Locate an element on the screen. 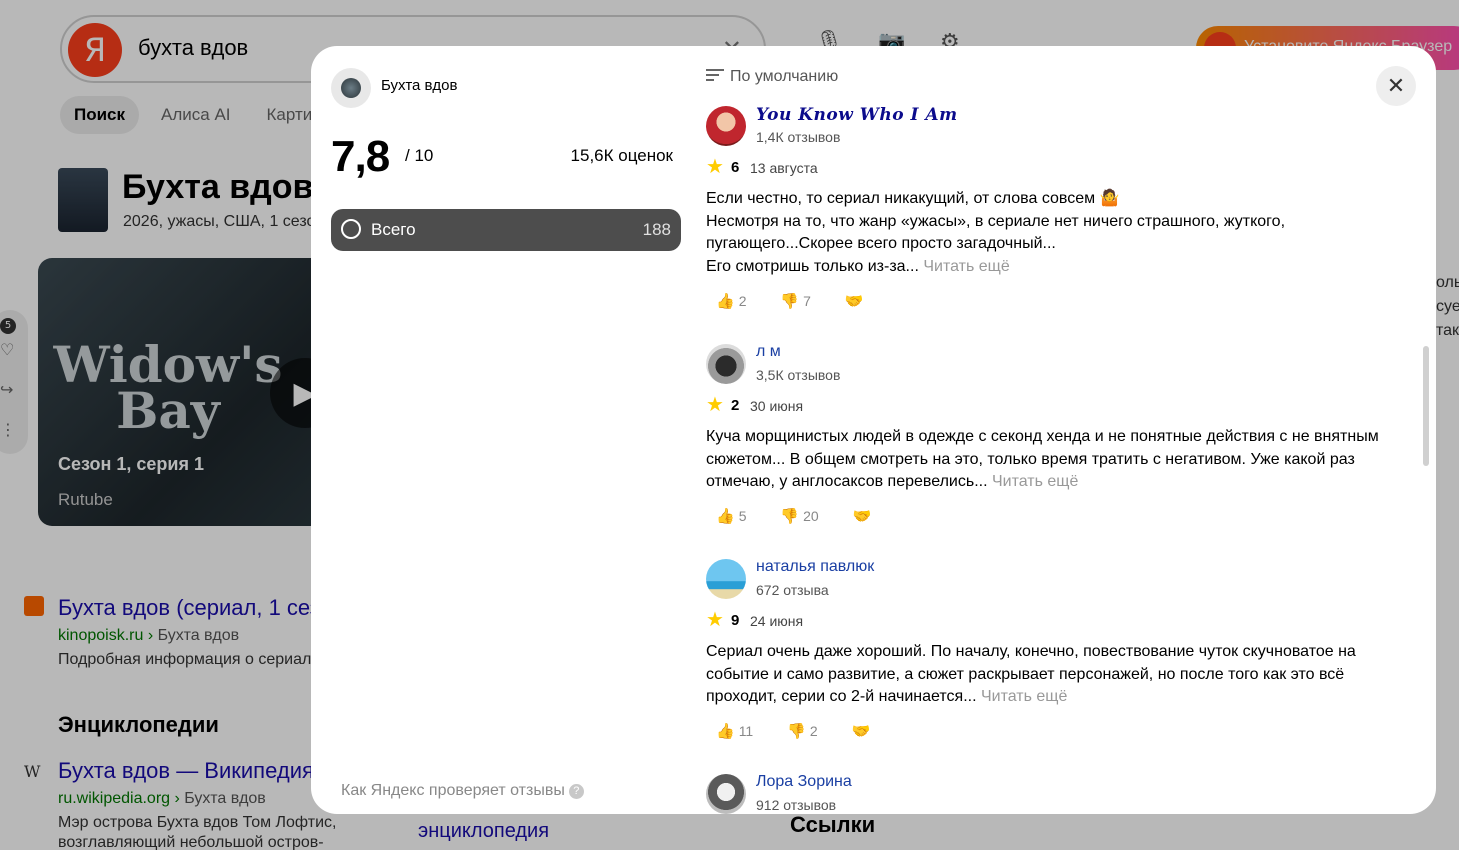 The image size is (1459, 850). like-button: 👍 5 is located at coordinates (731, 516).